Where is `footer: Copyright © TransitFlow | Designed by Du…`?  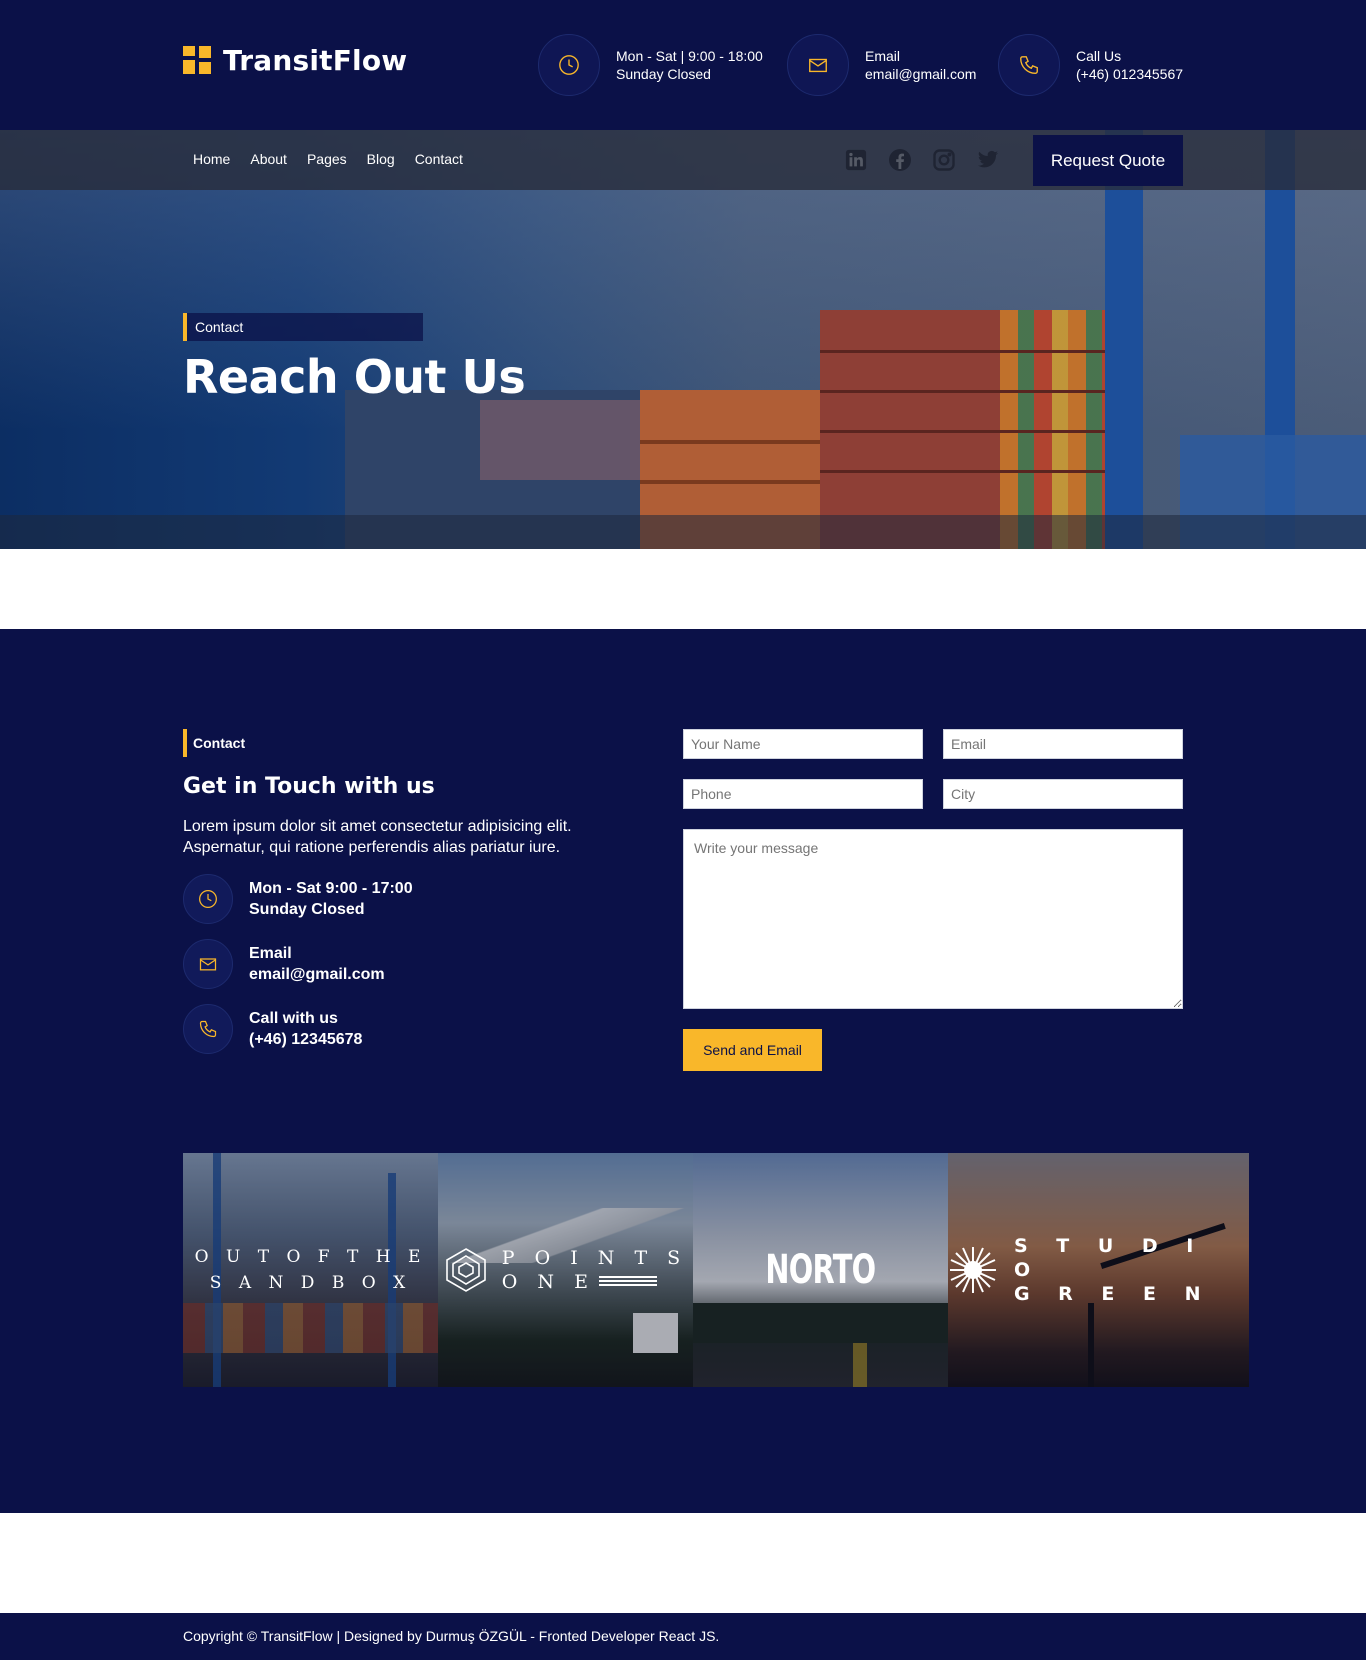
footer: Copyright © TransitFlow | Designed by Du… is located at coordinates (683, 1636).